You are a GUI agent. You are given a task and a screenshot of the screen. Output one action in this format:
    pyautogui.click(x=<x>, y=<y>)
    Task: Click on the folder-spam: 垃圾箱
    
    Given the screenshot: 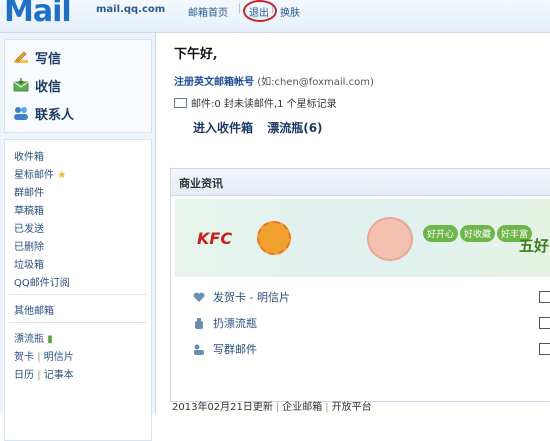 What is the action you would take?
    pyautogui.click(x=29, y=263)
    